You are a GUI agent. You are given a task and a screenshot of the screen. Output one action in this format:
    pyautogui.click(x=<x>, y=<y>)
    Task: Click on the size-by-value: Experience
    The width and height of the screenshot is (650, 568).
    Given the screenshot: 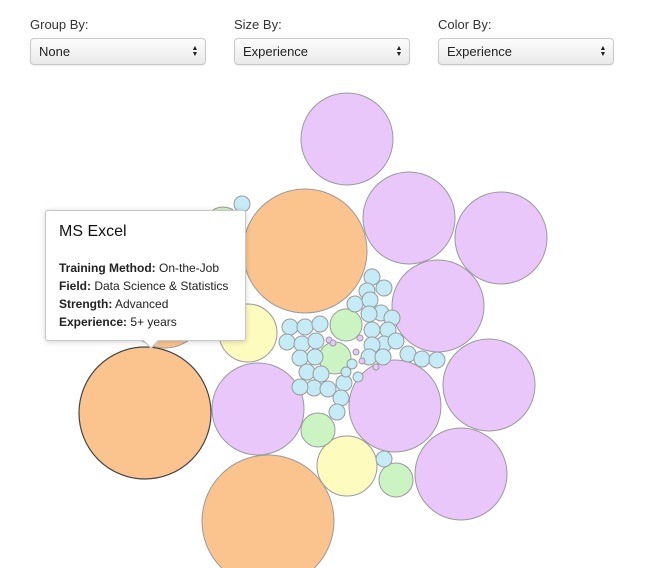 What is the action you would take?
    pyautogui.click(x=276, y=51)
    